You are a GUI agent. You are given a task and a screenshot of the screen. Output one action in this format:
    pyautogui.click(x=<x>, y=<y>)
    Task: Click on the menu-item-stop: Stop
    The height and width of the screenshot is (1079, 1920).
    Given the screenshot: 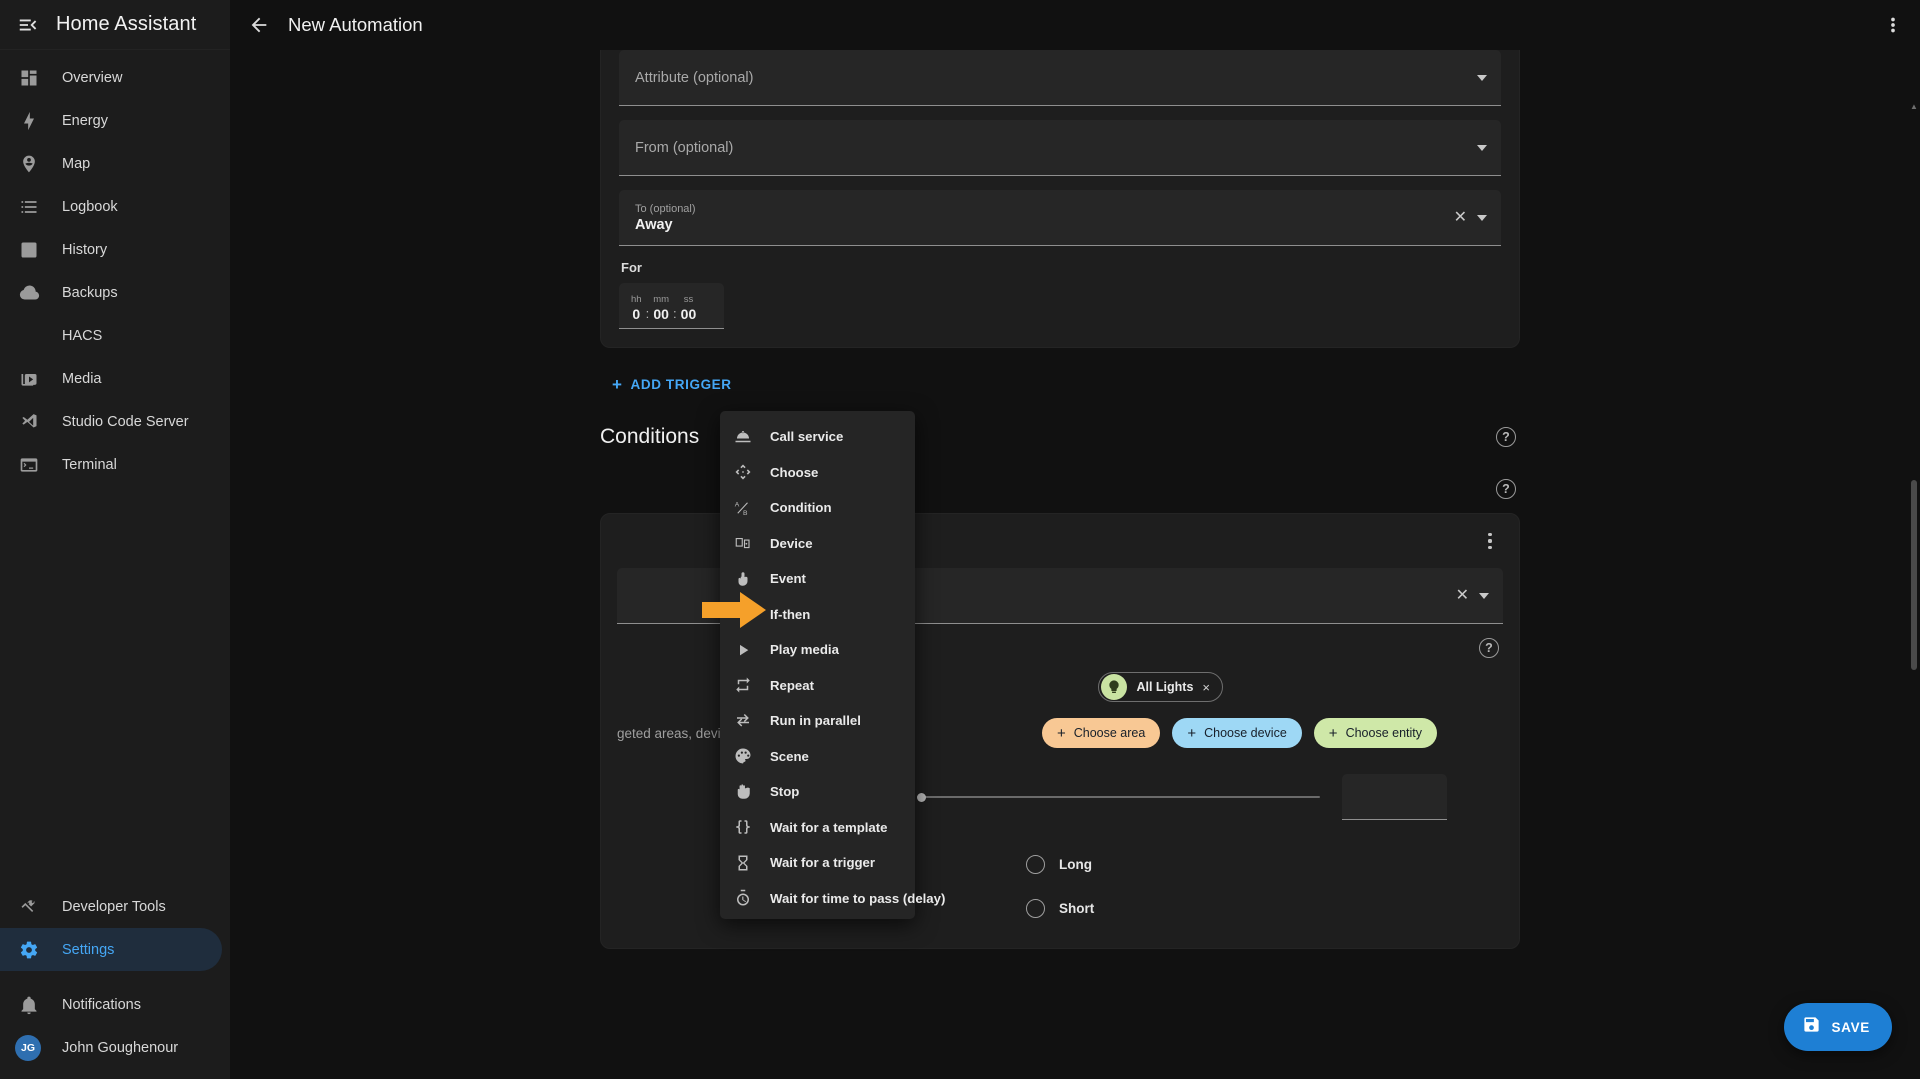 What is the action you would take?
    pyautogui.click(x=817, y=792)
    